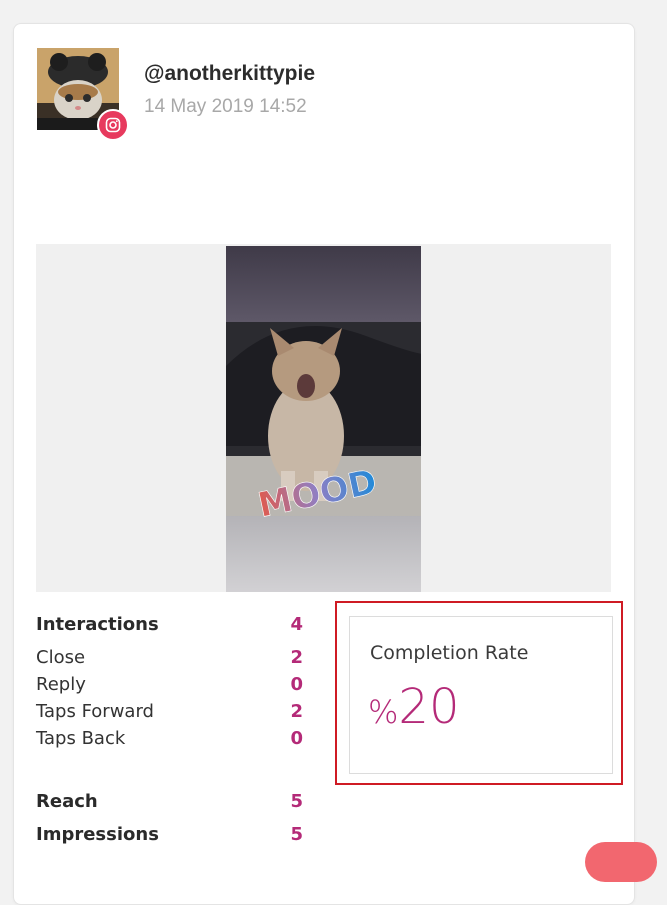 Image resolution: width=667 pixels, height=905 pixels. What do you see at coordinates (383, 712) in the screenshot?
I see `percent-symbol: %` at bounding box center [383, 712].